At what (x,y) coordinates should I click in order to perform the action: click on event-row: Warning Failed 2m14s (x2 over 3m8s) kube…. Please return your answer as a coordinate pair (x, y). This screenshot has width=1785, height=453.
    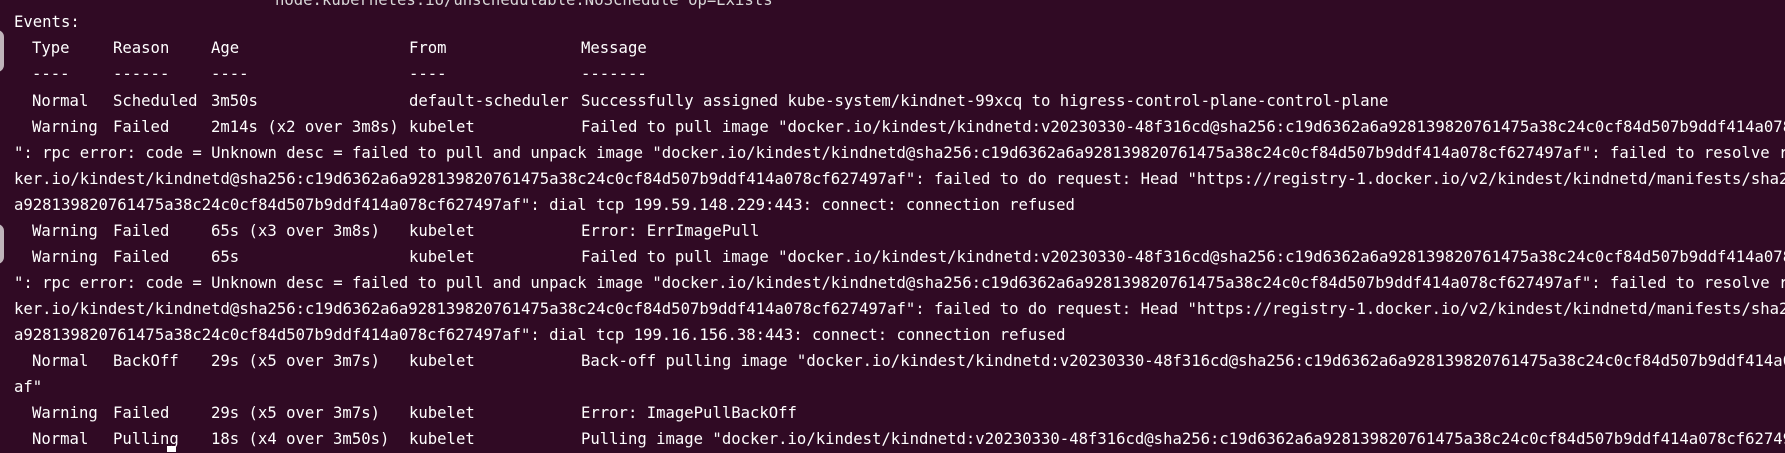
    Looking at the image, I should click on (892, 127).